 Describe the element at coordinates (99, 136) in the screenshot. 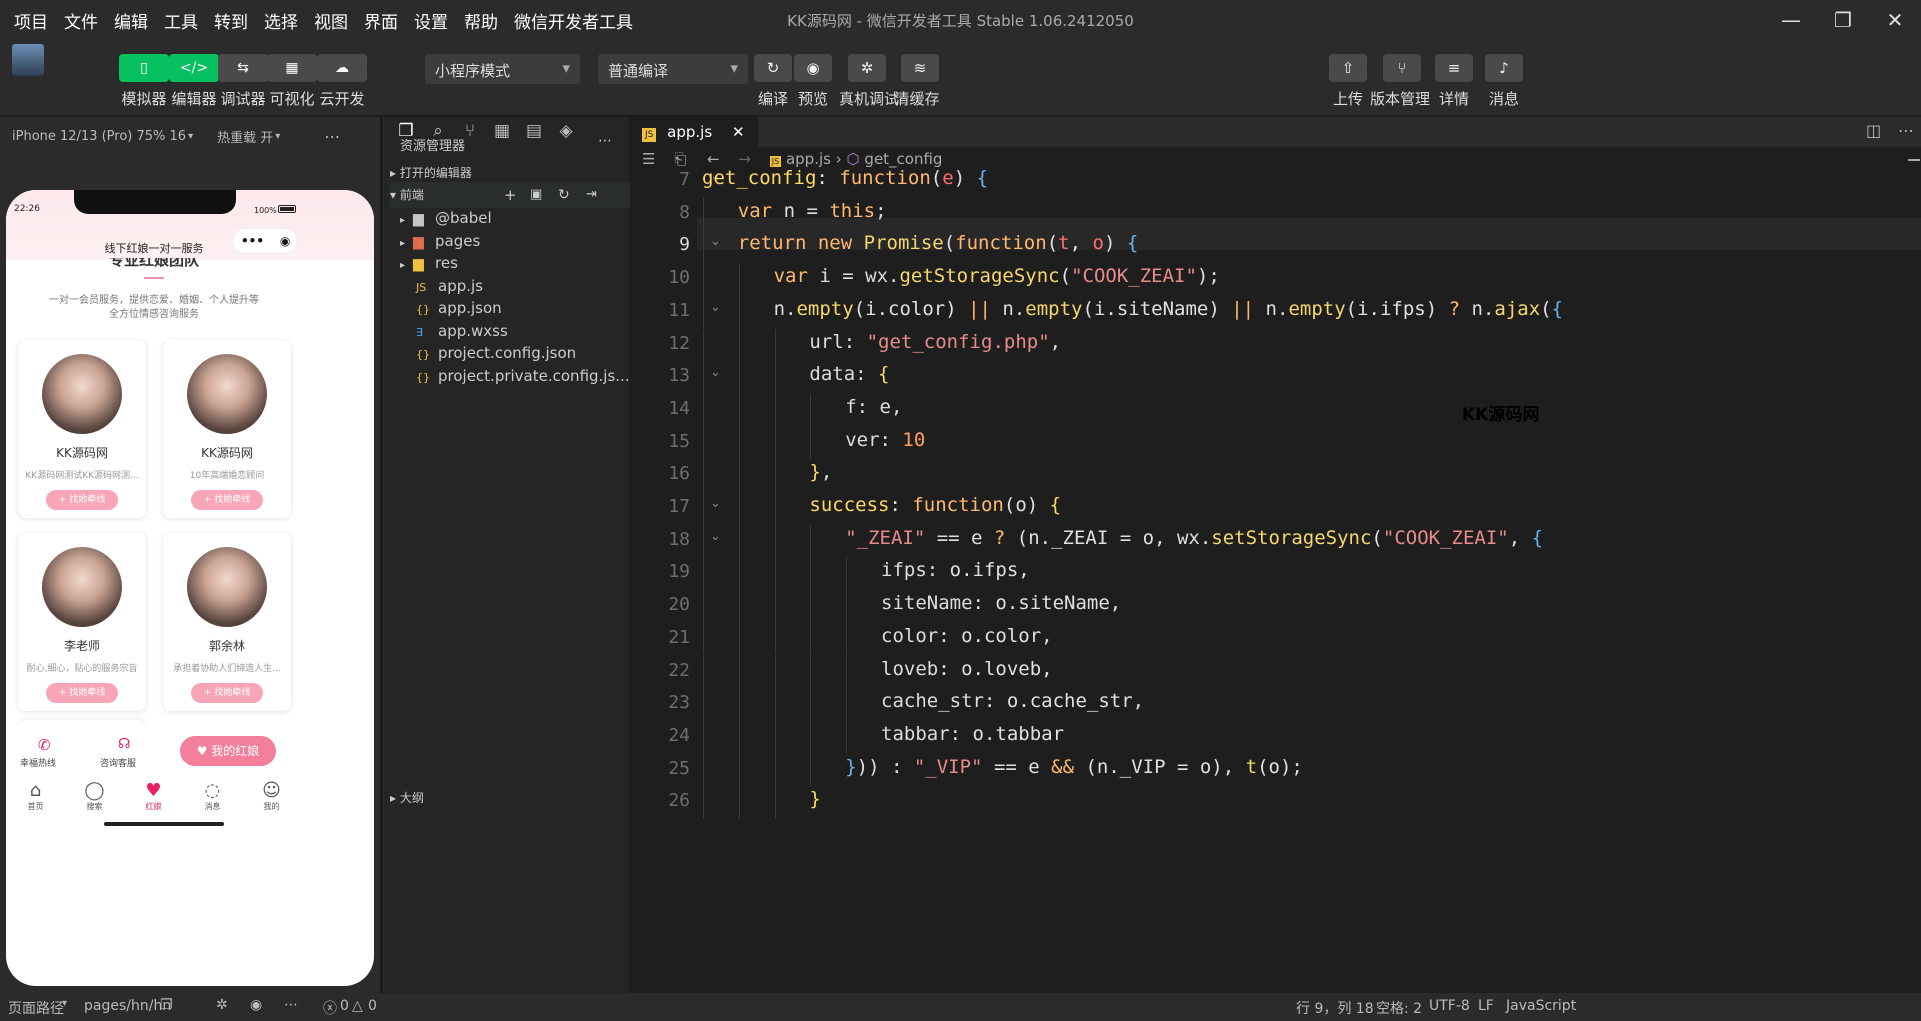

I see `device-select: iPhone 12/13 (Pro) 75% 16` at that location.